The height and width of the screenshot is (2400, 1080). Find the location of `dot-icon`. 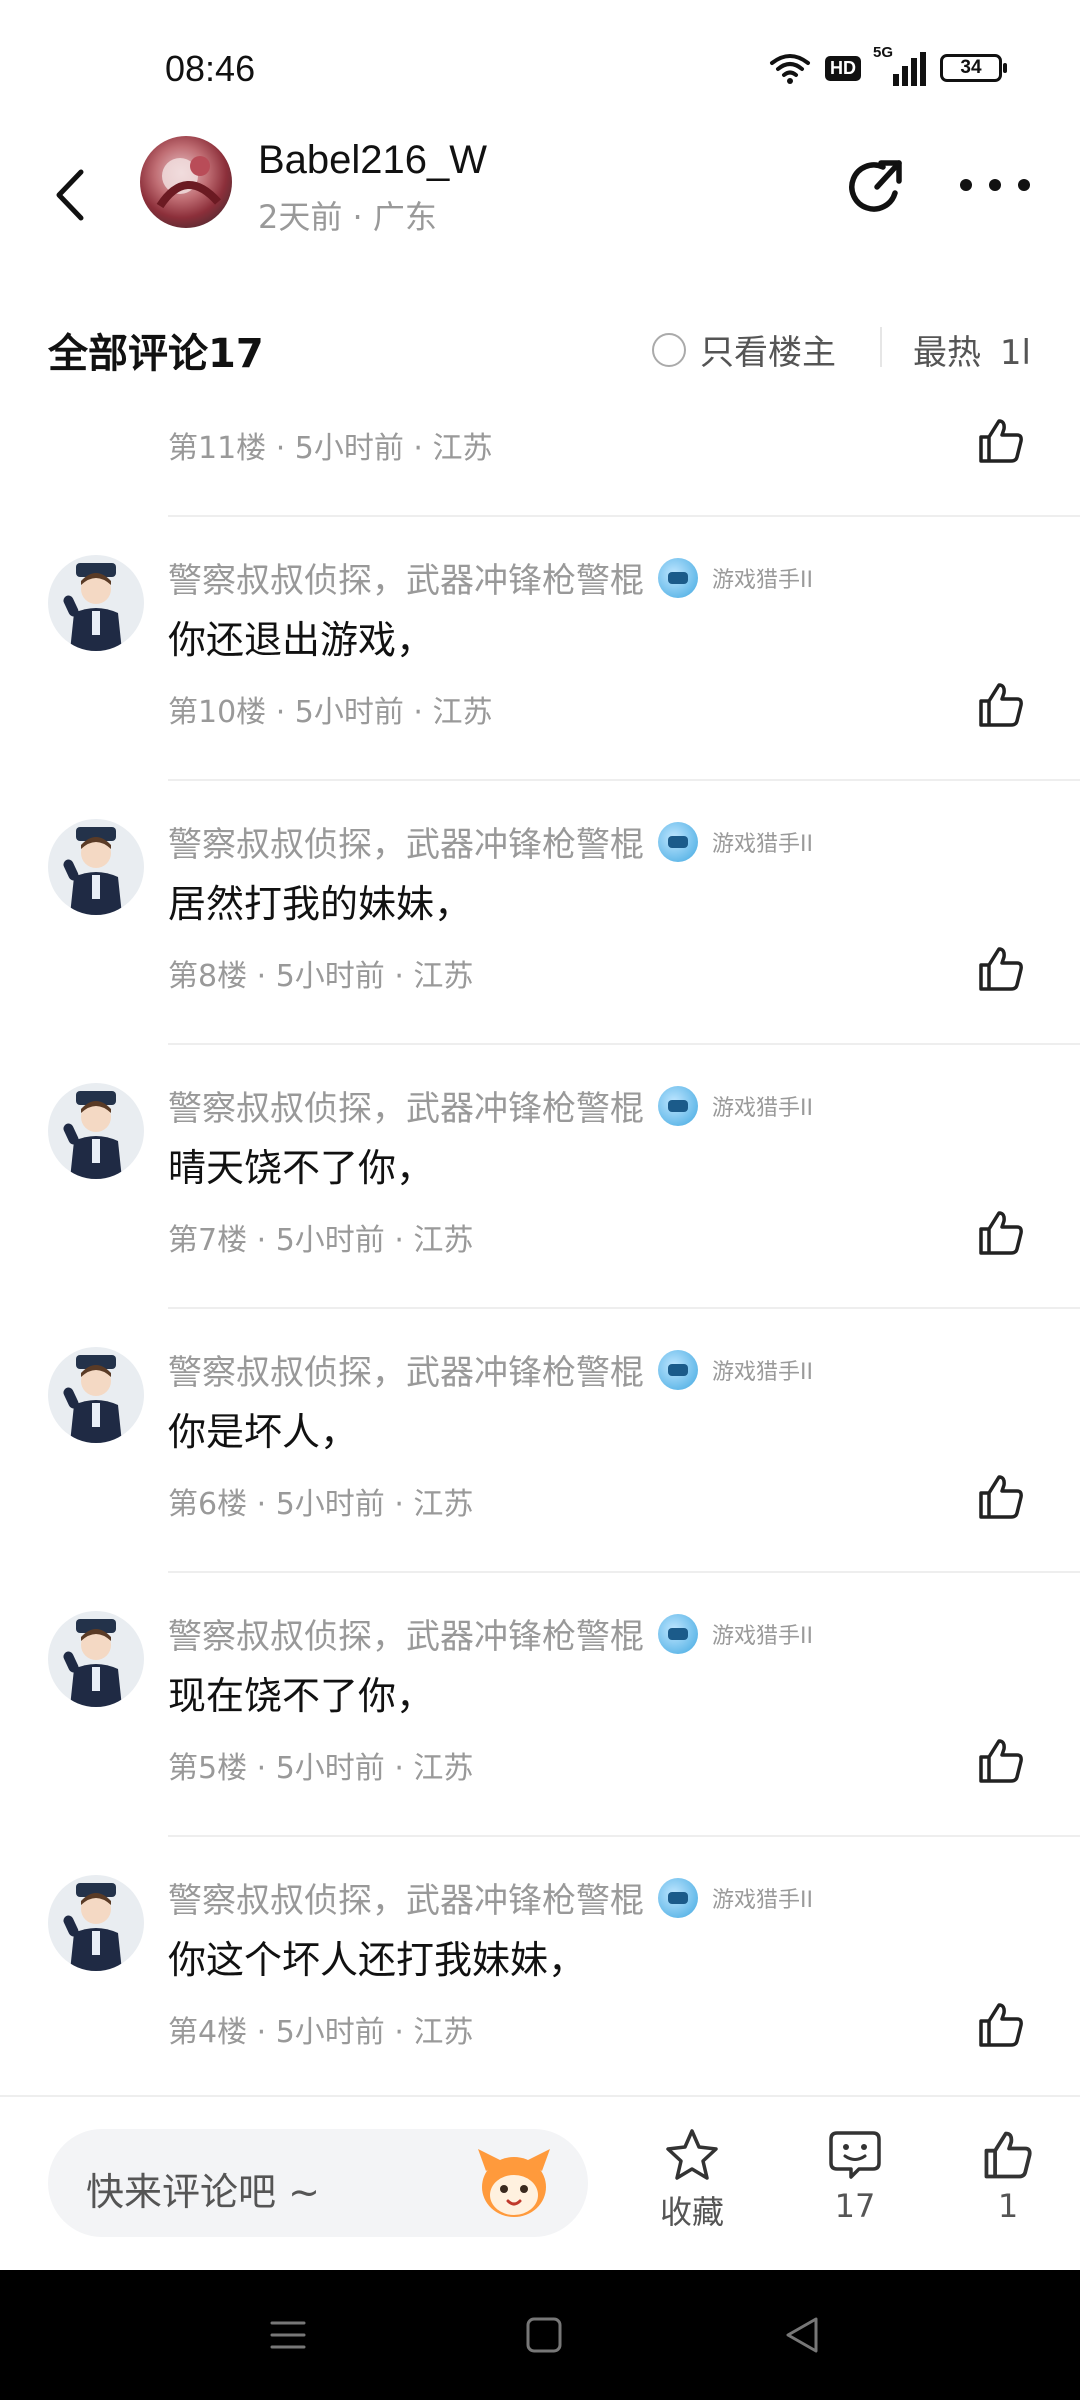

dot-icon is located at coordinates (995, 185).